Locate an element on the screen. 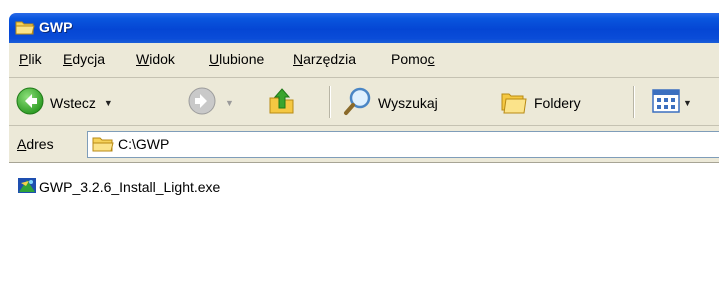 The width and height of the screenshot is (719, 283). search-button: Wyszukaj is located at coordinates (390, 102).